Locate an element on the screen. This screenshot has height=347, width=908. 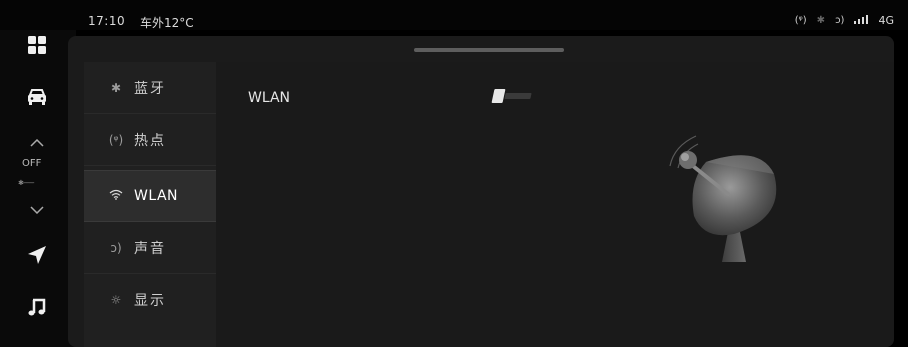
menu-item-label: 蓝牙 is located at coordinates (150, 88).